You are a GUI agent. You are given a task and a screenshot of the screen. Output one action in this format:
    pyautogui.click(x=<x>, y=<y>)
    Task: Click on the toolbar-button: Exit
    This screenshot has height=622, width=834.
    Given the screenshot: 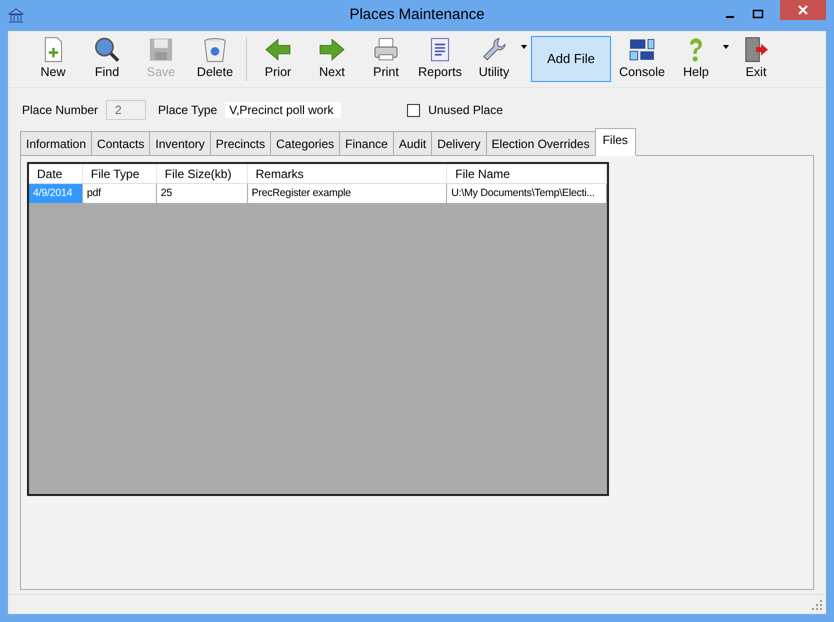 What is the action you would take?
    pyautogui.click(x=756, y=59)
    